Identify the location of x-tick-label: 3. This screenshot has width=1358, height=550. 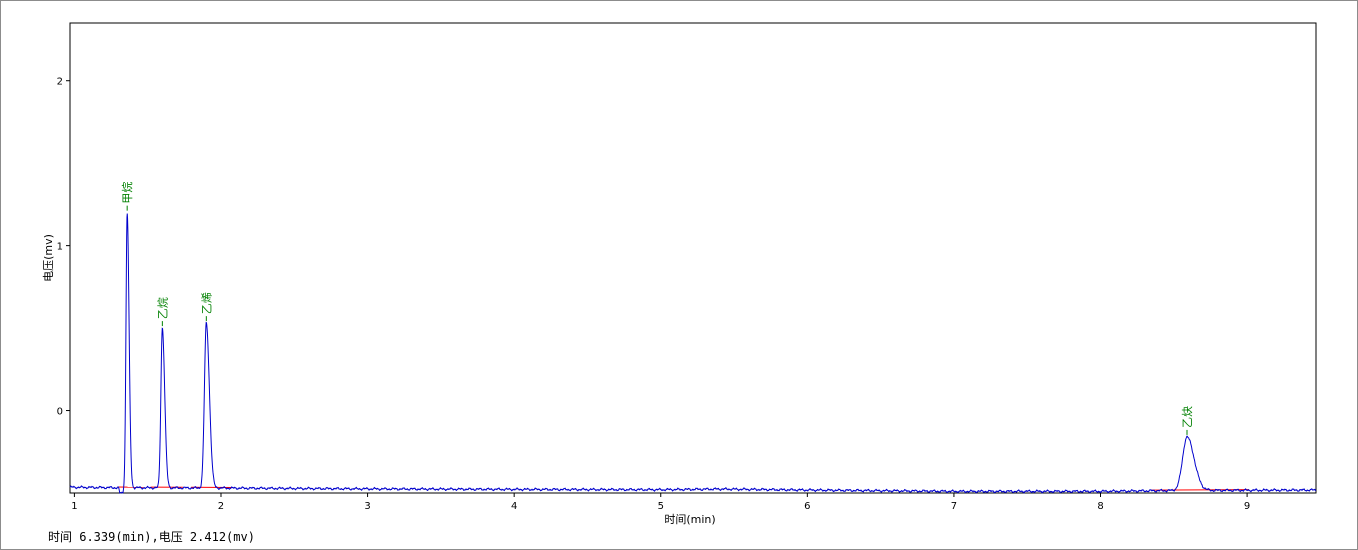
(367, 506).